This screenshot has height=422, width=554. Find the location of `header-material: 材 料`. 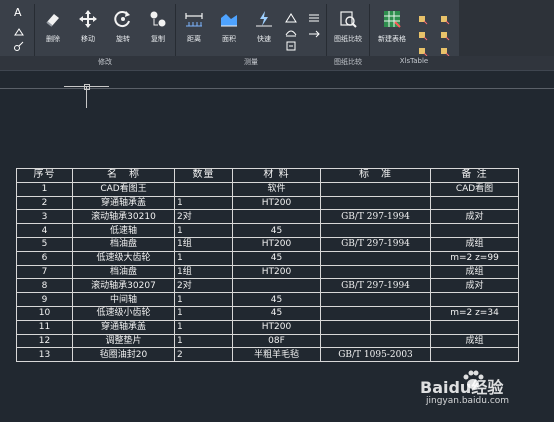

header-material: 材 料 is located at coordinates (276, 175).